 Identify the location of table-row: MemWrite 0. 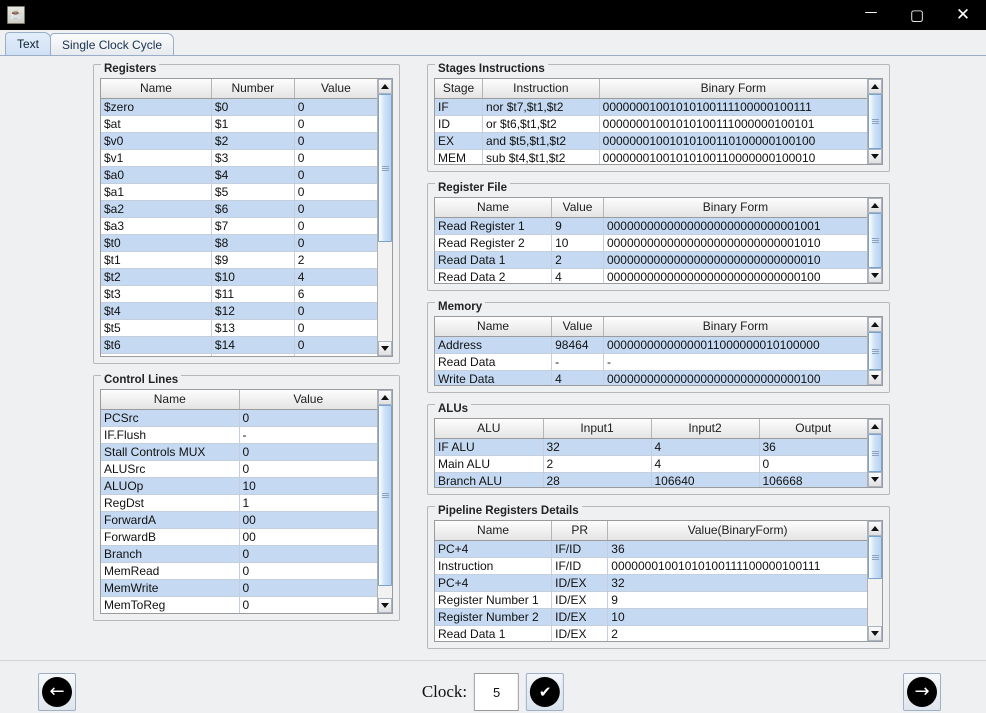
(239, 588).